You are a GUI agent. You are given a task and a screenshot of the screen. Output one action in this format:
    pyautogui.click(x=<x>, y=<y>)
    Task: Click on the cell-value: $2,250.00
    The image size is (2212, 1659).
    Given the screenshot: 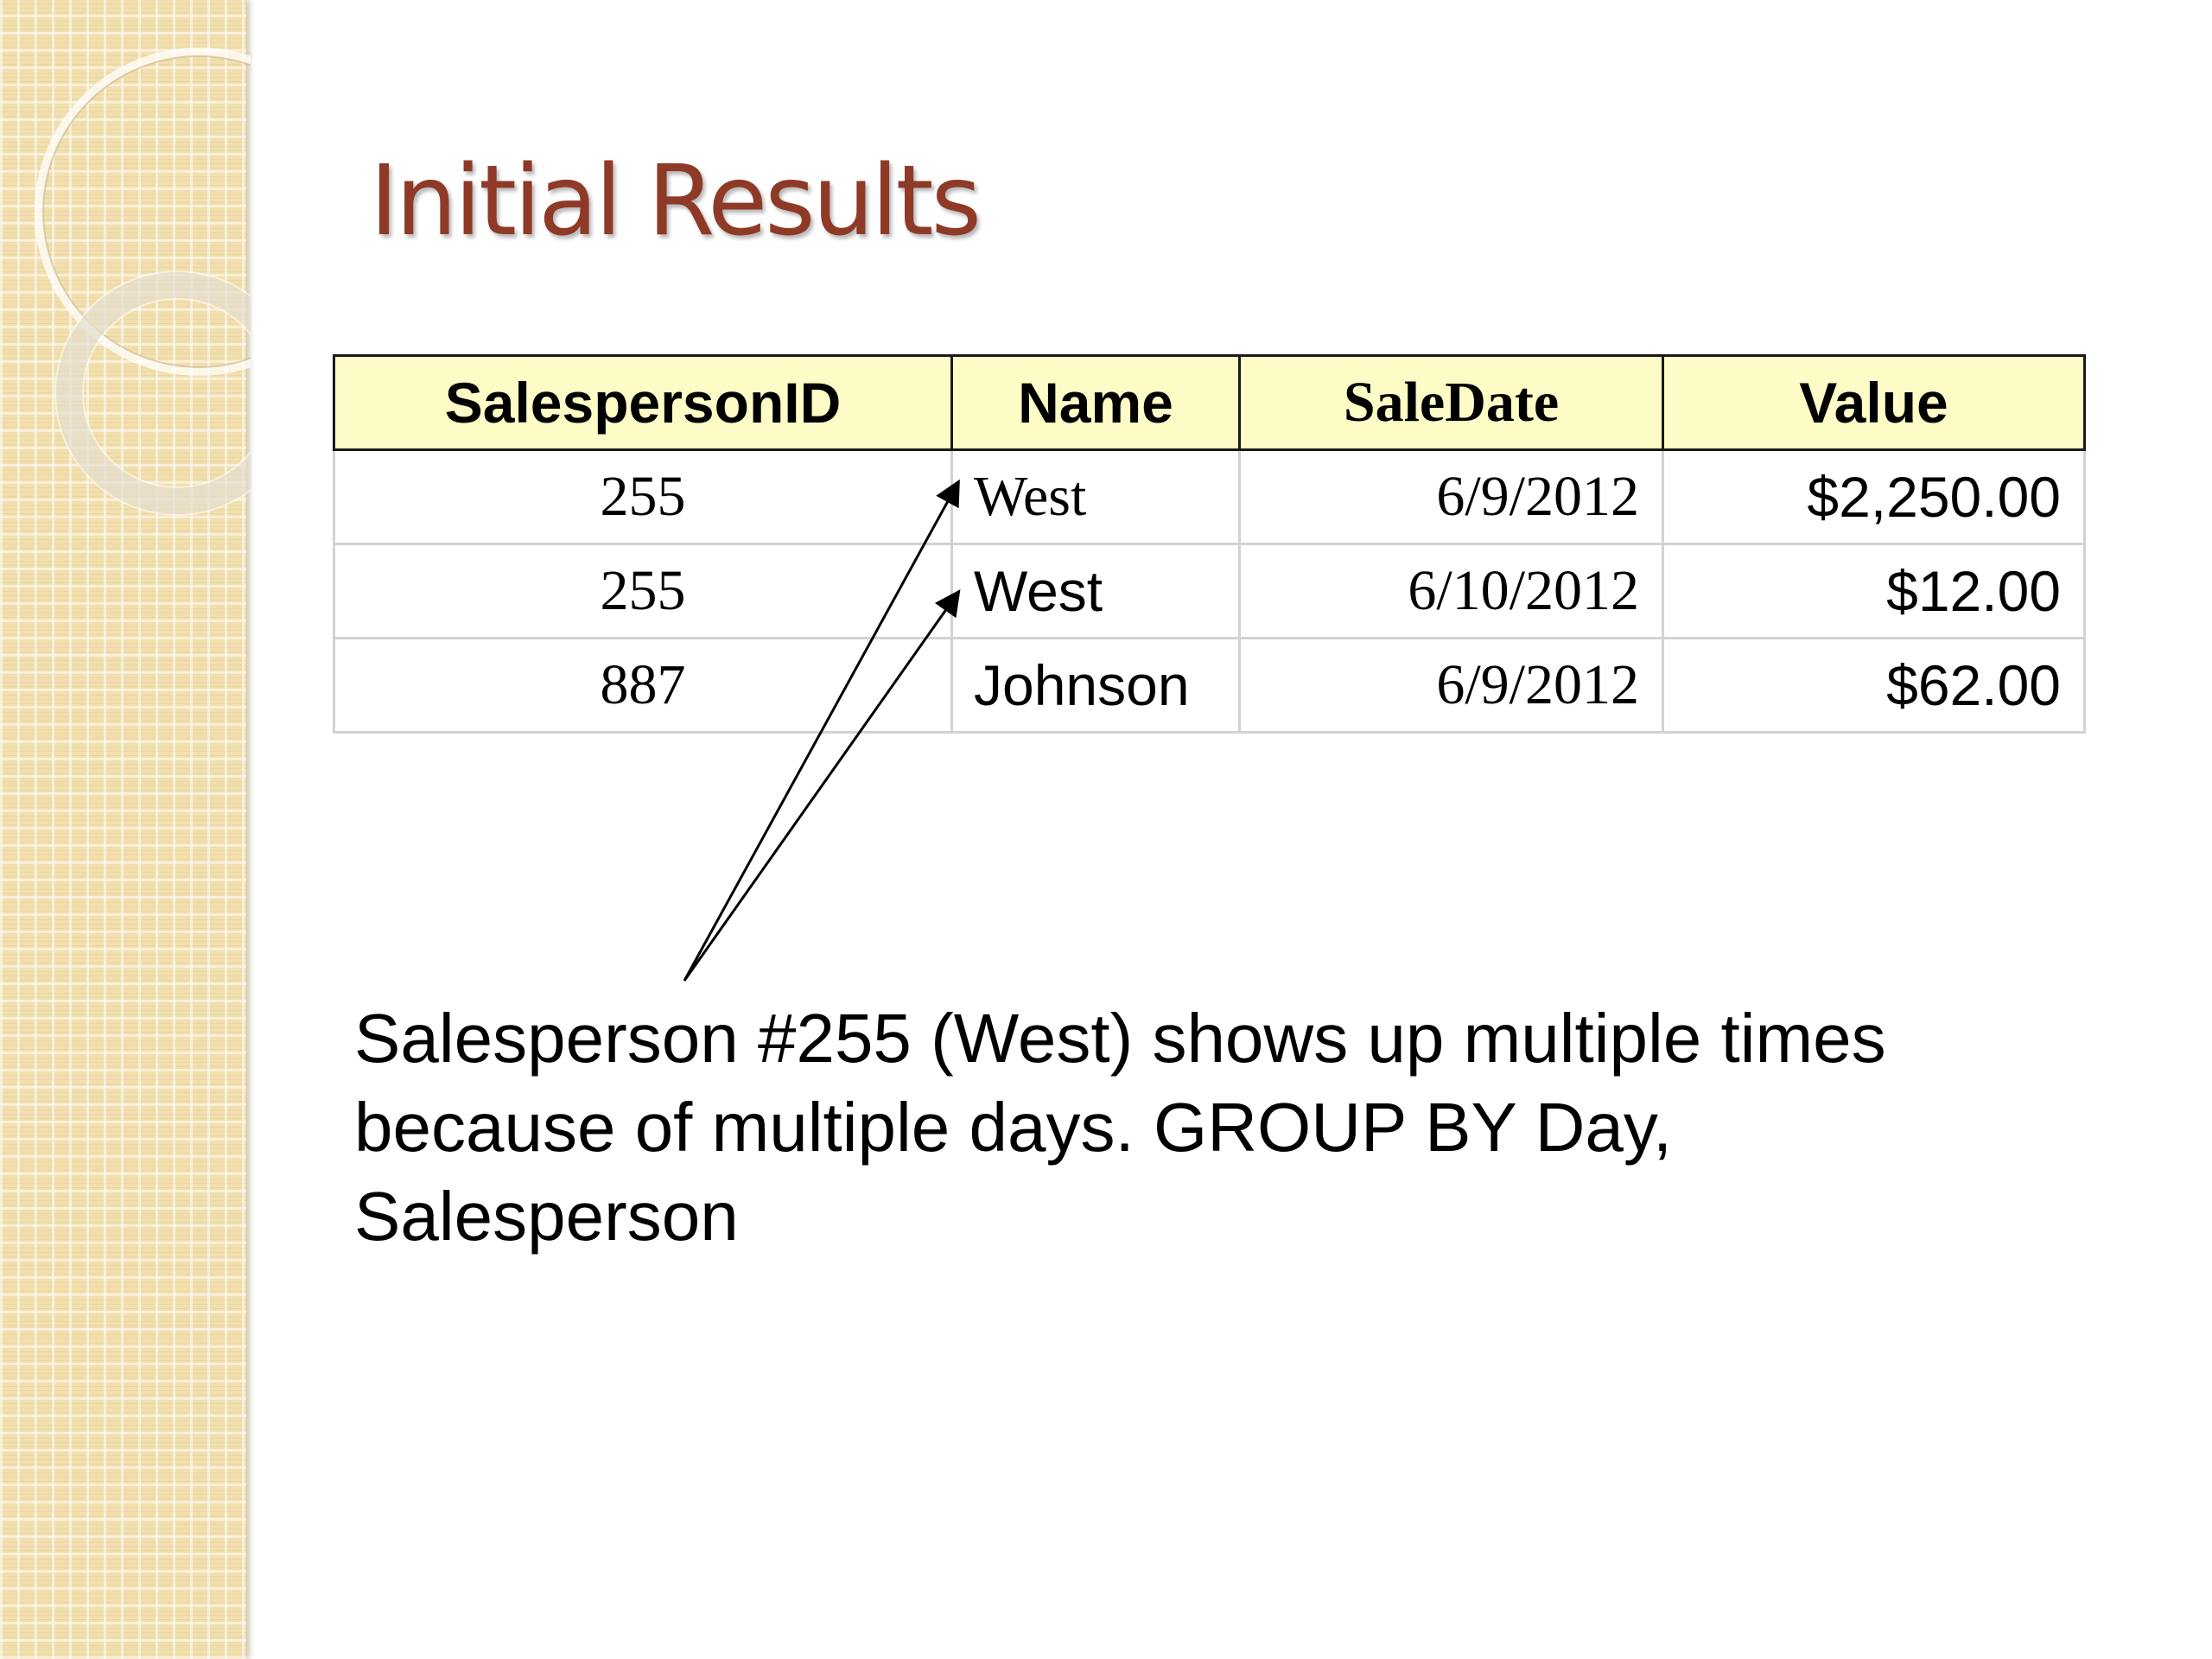 What is the action you would take?
    pyautogui.click(x=1874, y=496)
    